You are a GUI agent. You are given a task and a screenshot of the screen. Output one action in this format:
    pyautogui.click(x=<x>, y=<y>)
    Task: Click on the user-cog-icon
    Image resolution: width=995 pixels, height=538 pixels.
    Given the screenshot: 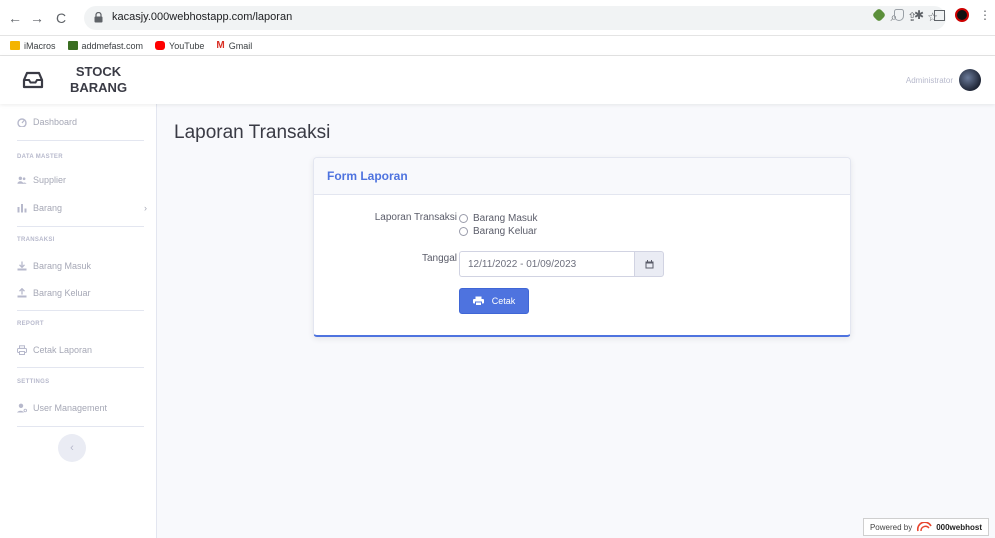 What is the action you would take?
    pyautogui.click(x=22, y=408)
    